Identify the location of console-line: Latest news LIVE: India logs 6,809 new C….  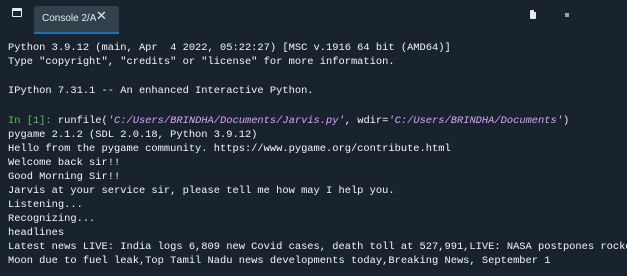
(317, 247).